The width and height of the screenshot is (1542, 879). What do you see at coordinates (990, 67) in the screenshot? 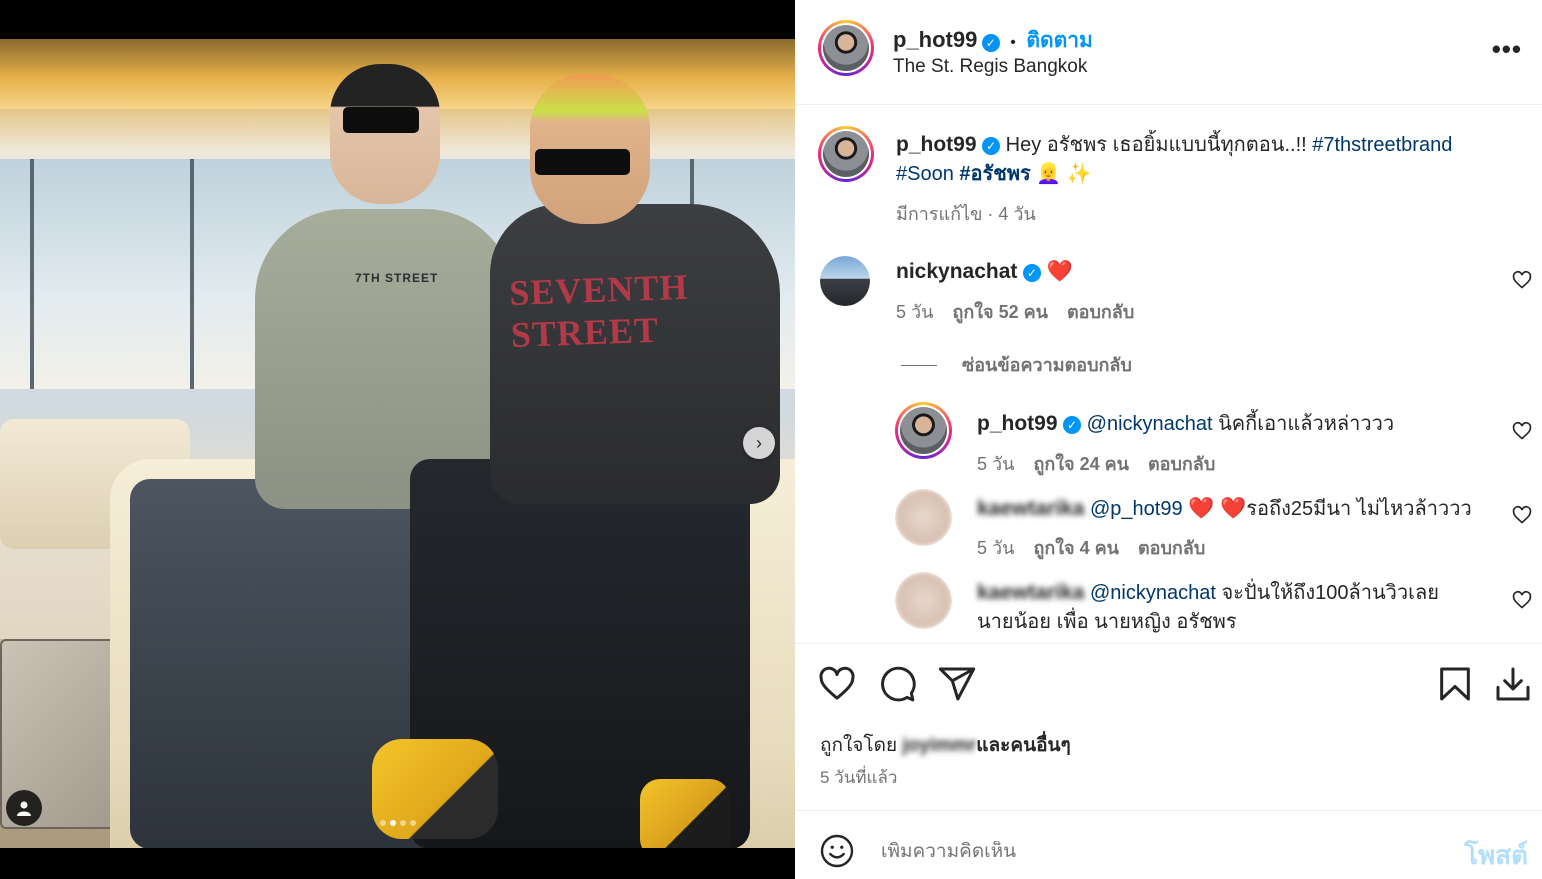
I see `post-location: The St. Regis Bangkok` at bounding box center [990, 67].